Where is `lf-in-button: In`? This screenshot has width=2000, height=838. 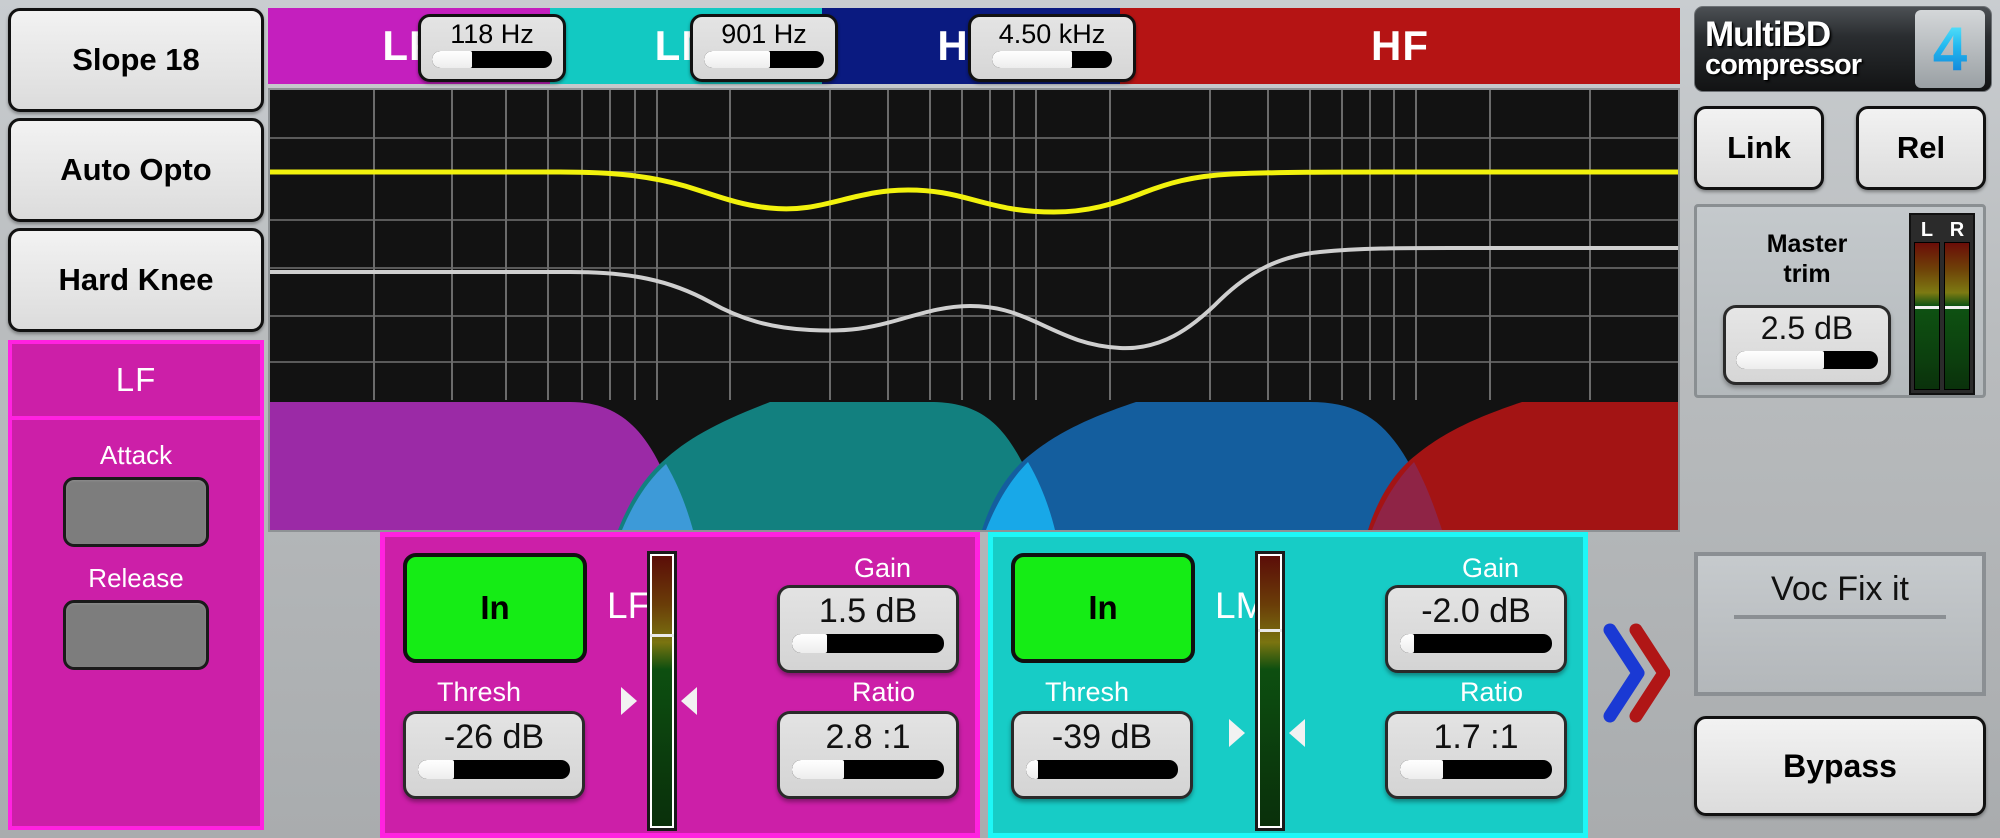
lf-in-button: In is located at coordinates (495, 608).